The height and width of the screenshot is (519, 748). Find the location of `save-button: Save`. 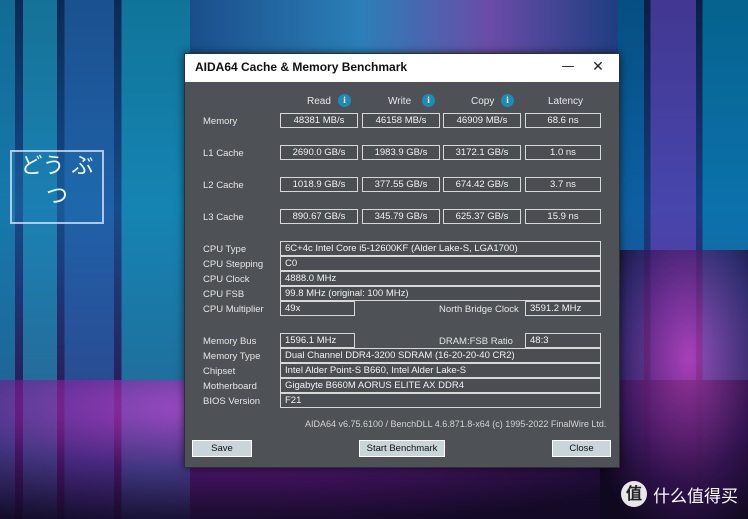

save-button: Save is located at coordinates (222, 448).